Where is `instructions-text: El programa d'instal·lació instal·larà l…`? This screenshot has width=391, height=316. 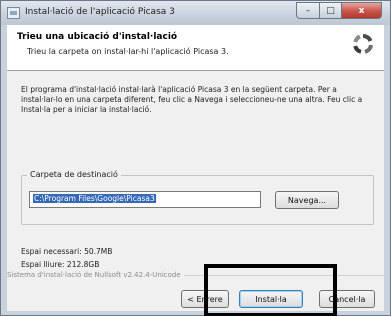
instructions-text: El programa d'instal·lació instal·larà l… is located at coordinates (192, 99).